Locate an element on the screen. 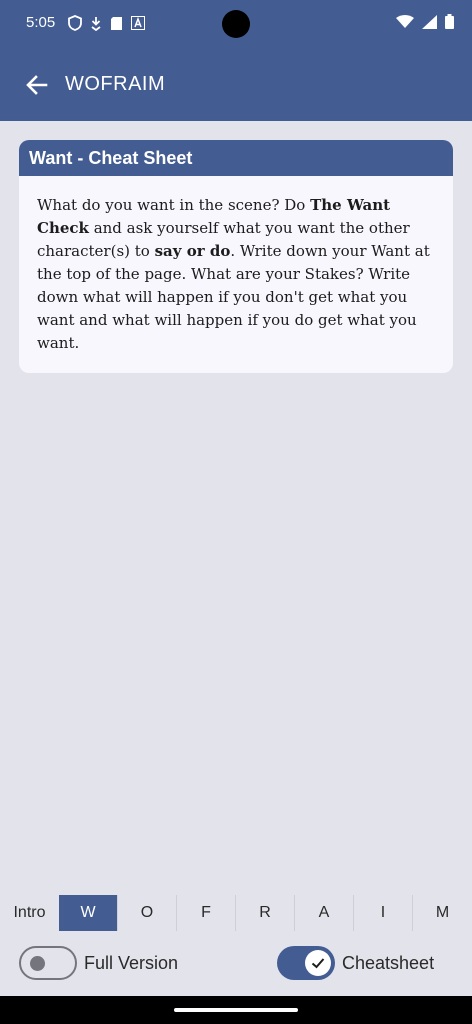 Image resolution: width=472 pixels, height=1024 pixels. status-icons-right is located at coordinates (425, 21).